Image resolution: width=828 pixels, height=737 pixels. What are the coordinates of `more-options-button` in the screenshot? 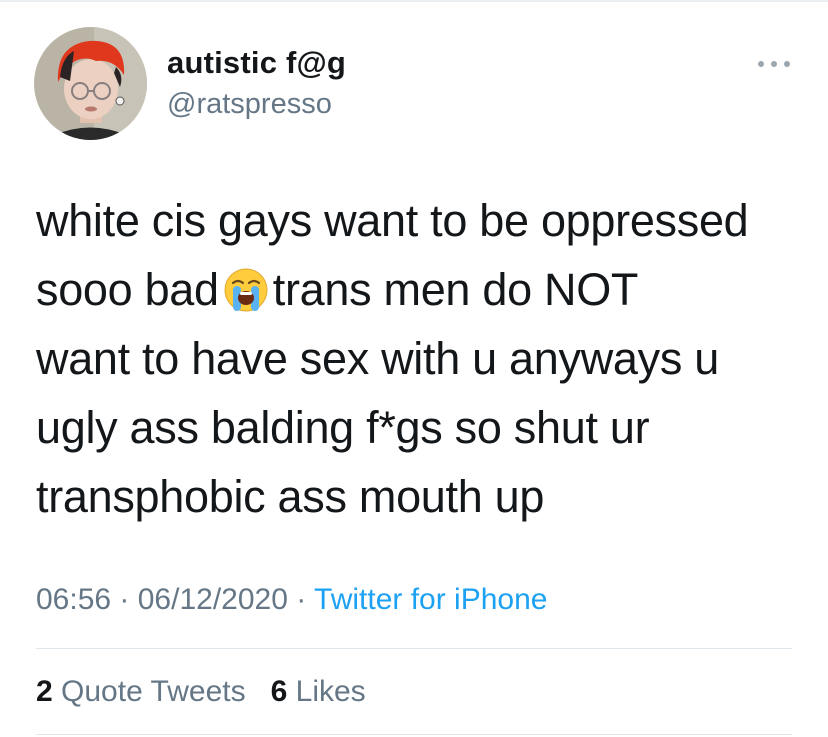 It's located at (774, 64).